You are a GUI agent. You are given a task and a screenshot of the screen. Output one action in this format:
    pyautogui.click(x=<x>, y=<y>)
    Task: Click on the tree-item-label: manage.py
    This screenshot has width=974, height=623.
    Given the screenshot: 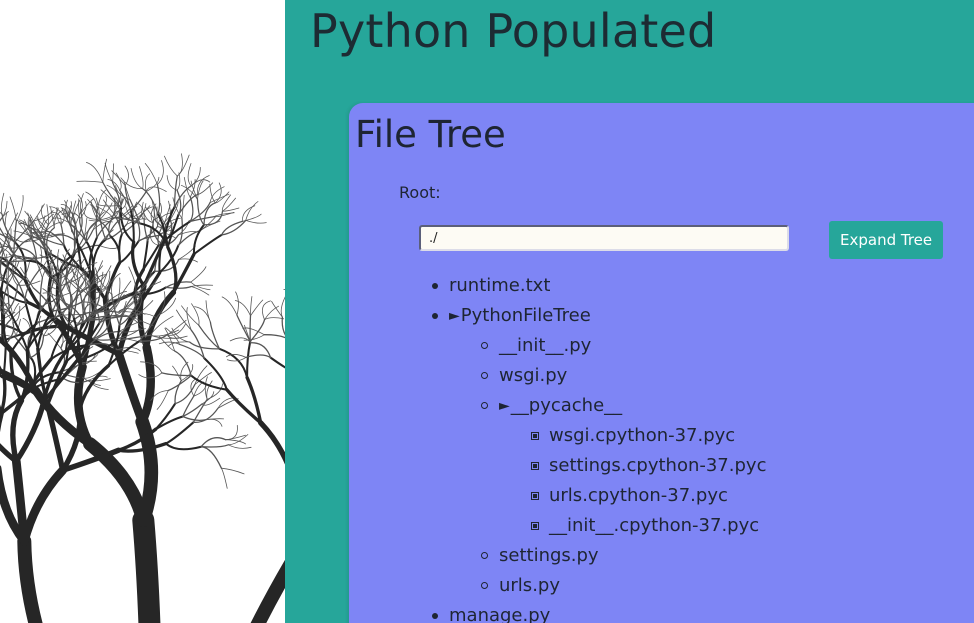 What is the action you would take?
    pyautogui.click(x=500, y=614)
    